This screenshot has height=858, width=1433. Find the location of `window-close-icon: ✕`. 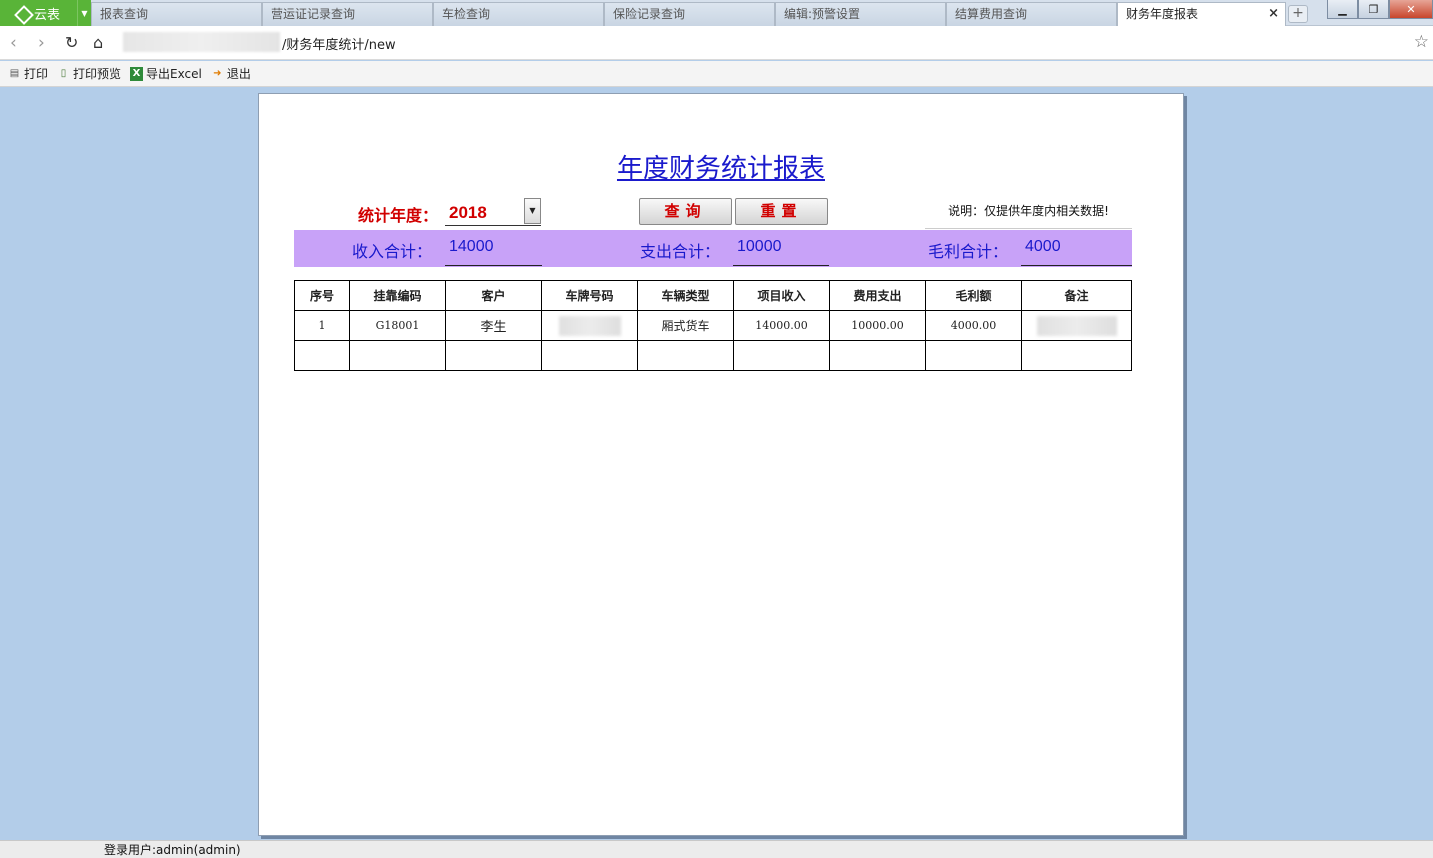

window-close-icon: ✕ is located at coordinates (1411, 9).